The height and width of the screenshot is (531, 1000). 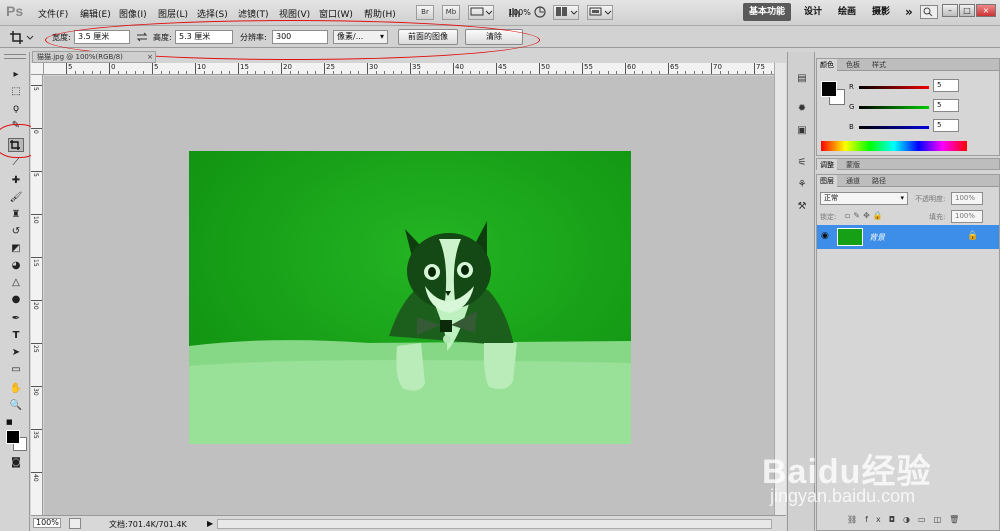 I want to click on layer-row-background: ◉ 背景 🔒, so click(x=908, y=237).